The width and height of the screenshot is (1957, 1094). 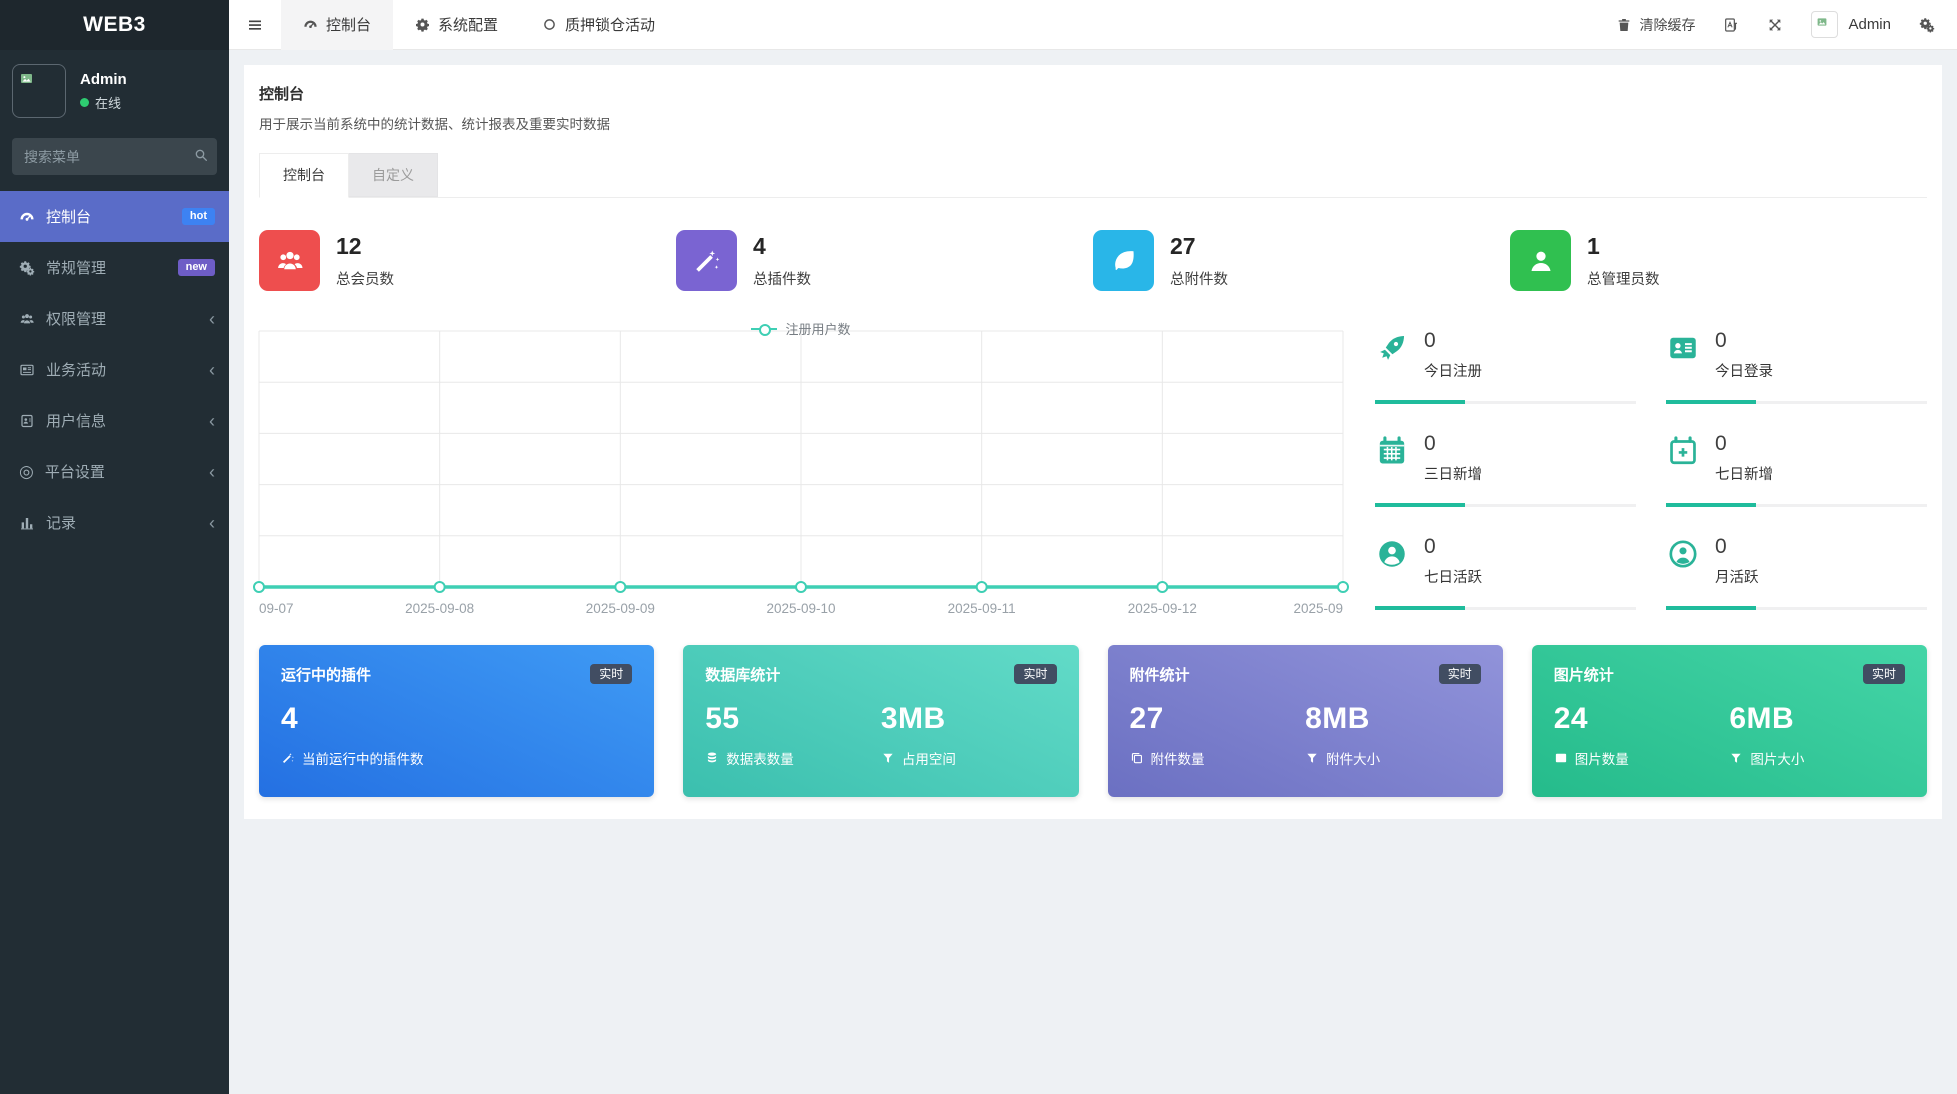 I want to click on language-button, so click(x=1731, y=25).